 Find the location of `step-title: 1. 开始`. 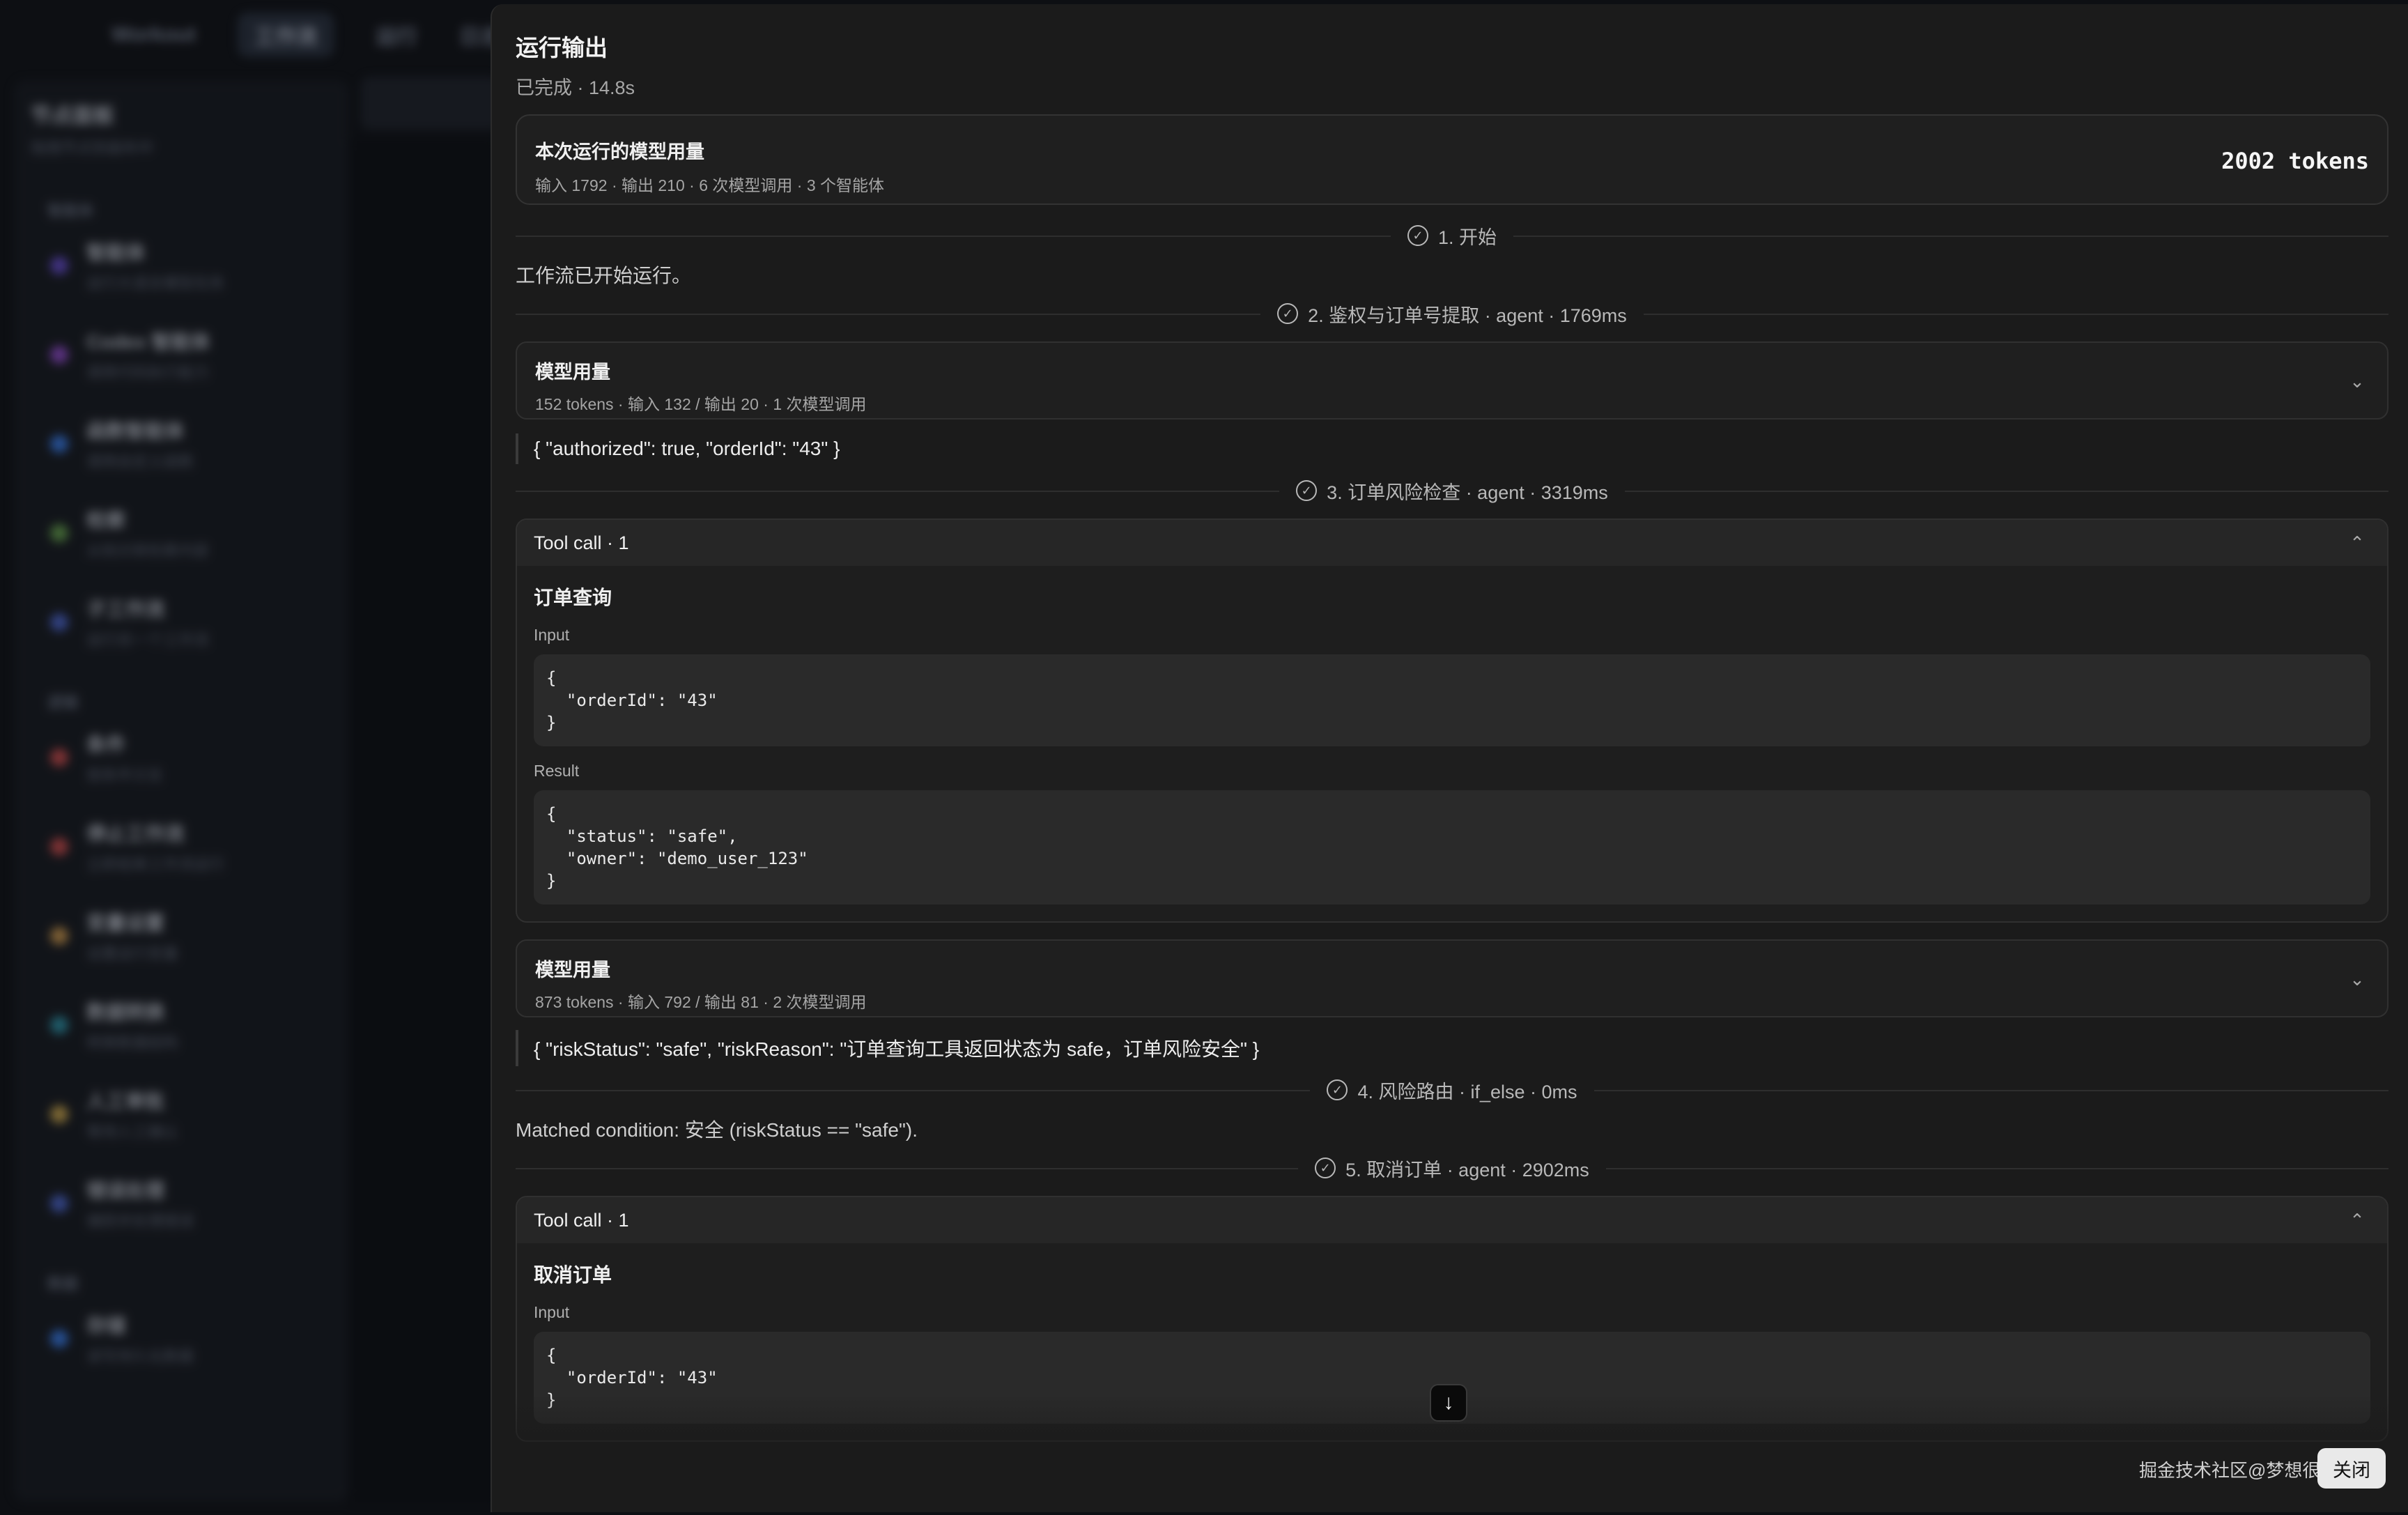

step-title: 1. 开始 is located at coordinates (1467, 237).